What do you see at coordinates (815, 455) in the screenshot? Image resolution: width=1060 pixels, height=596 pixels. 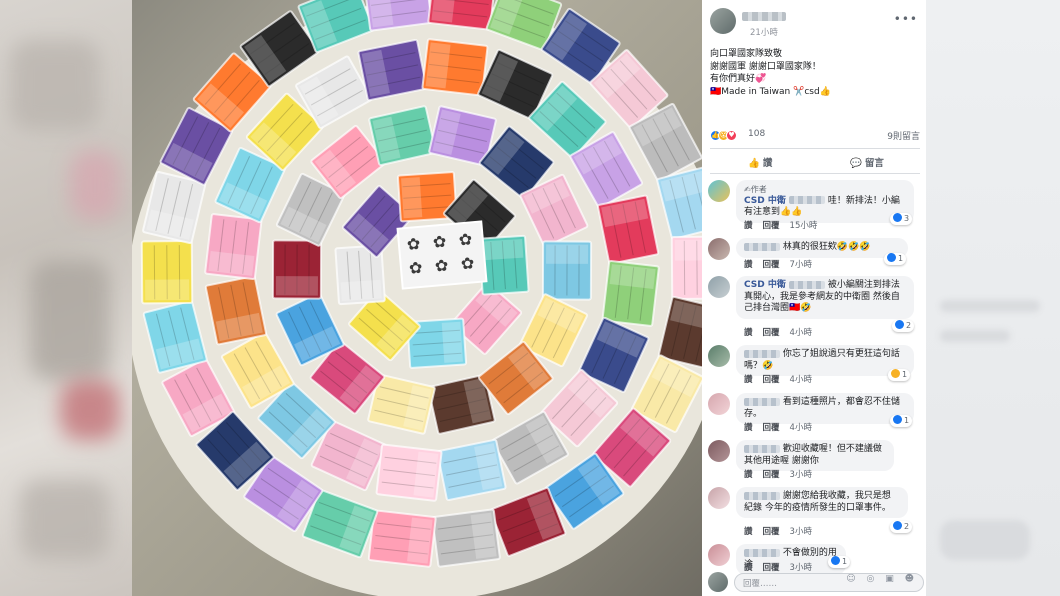 I see `comment-bubble: 歡迎收藏喔！但不建議做其他用途喔 謝謝你` at bounding box center [815, 455].